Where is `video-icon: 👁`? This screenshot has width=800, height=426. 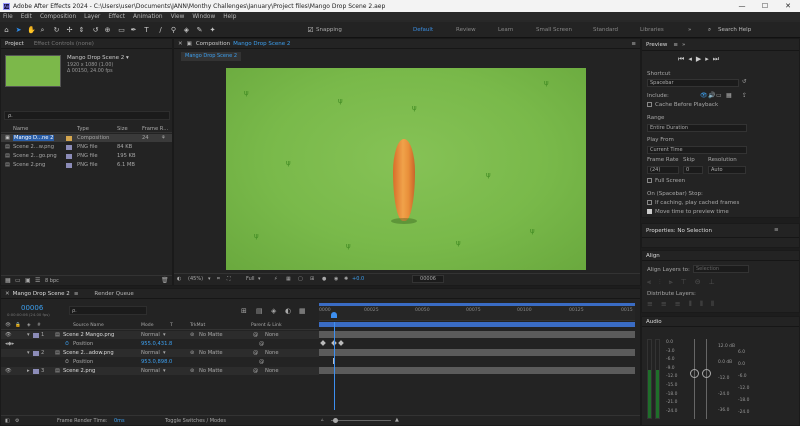
video-icon: 👁 is located at coordinates (704, 95).